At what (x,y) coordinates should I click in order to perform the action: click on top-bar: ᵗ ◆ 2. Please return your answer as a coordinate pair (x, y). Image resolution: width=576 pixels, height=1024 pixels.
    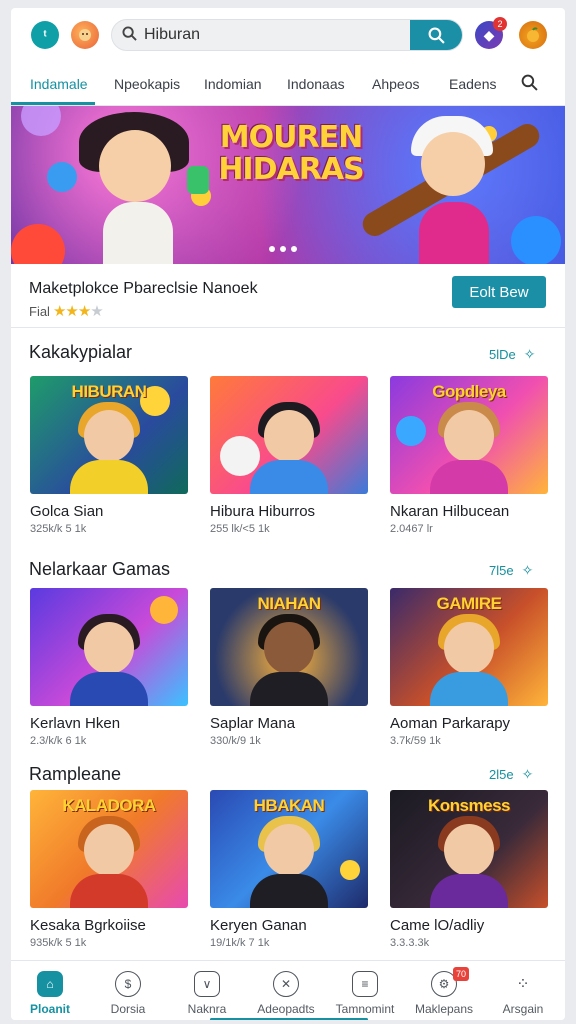
    Looking at the image, I should click on (288, 36).